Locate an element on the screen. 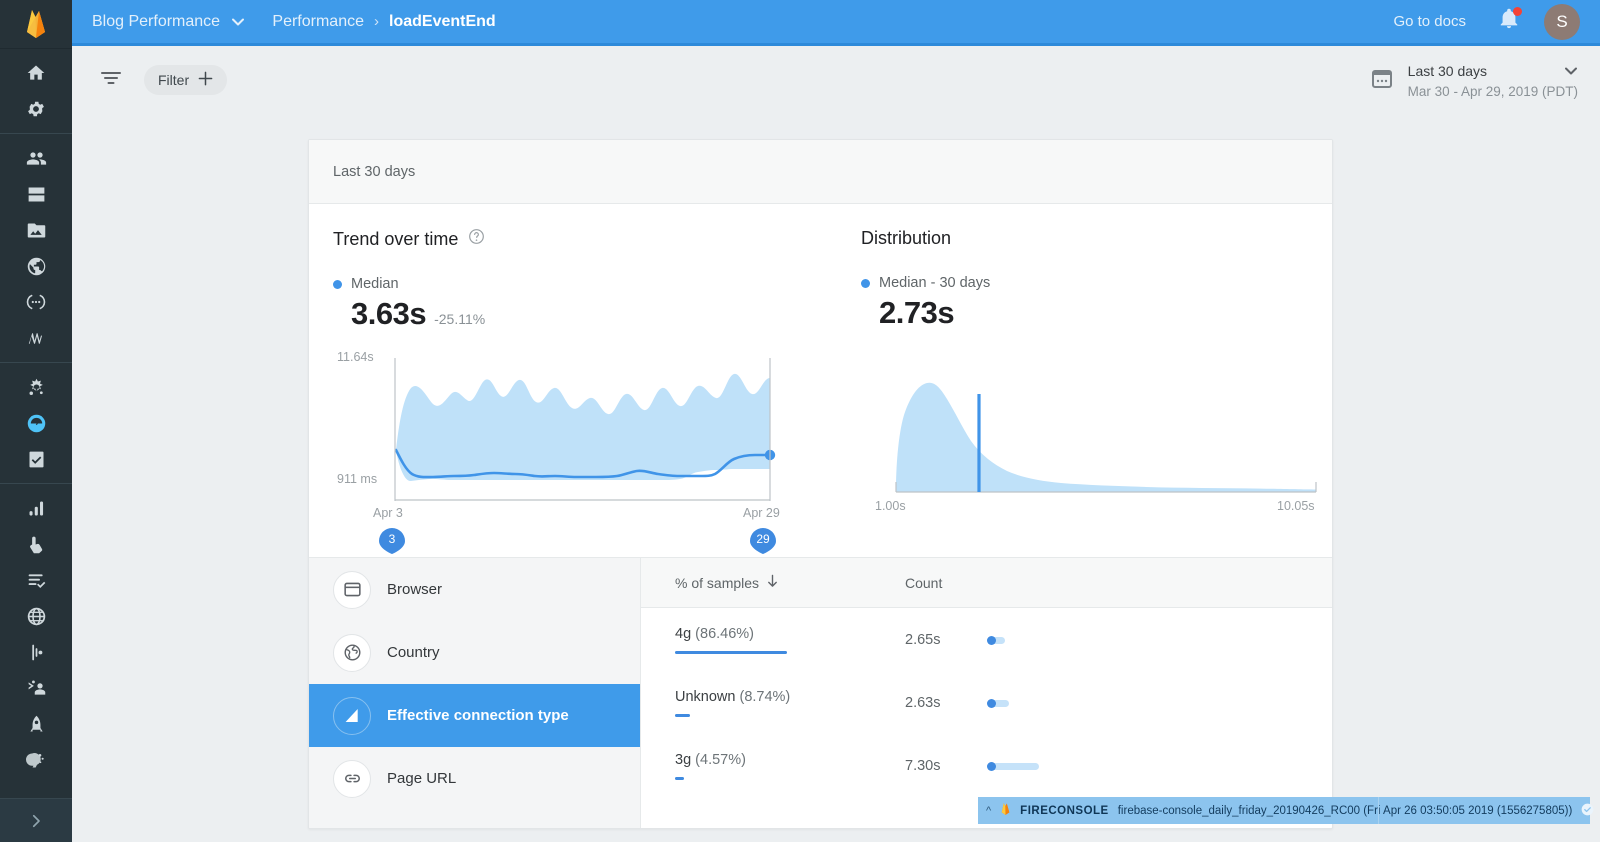 The image size is (1600, 842). rail-section-analytics is located at coordinates (36, 633).